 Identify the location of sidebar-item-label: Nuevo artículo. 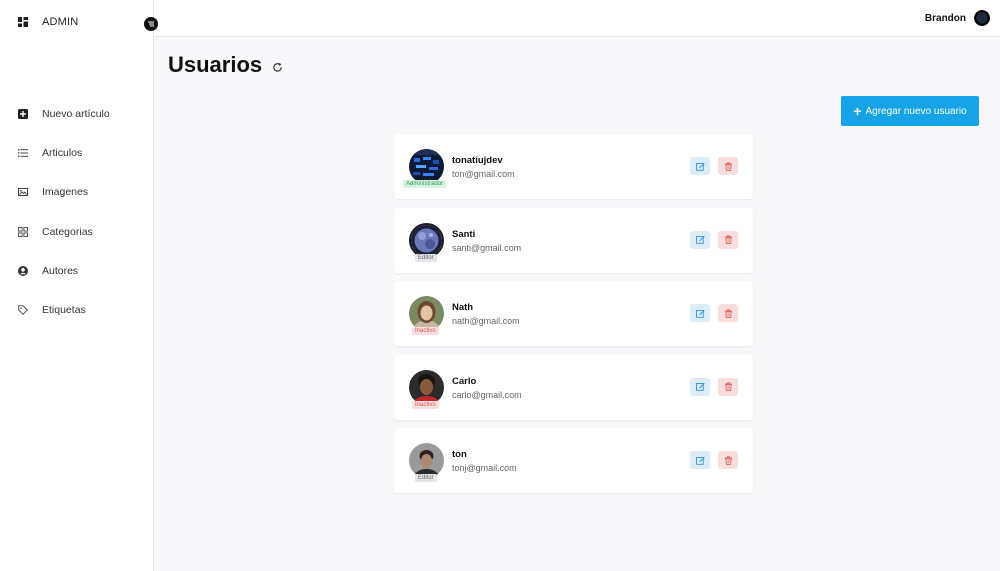
(76, 113).